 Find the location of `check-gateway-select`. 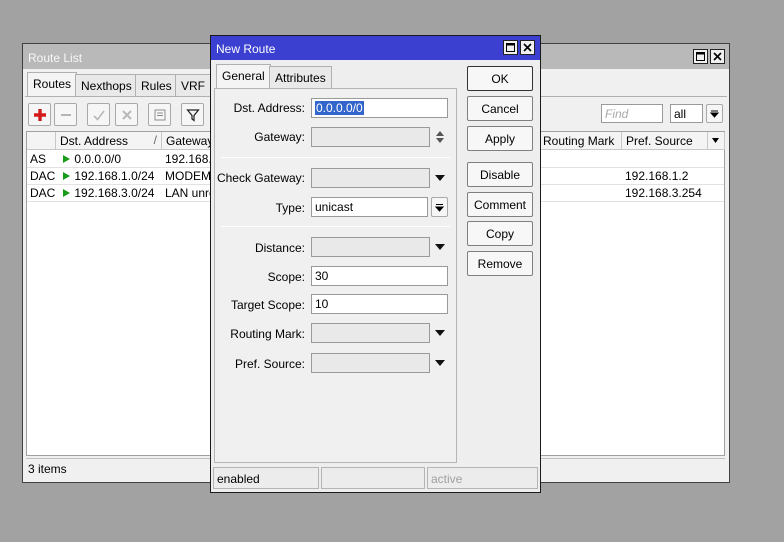

check-gateway-select is located at coordinates (370, 178).